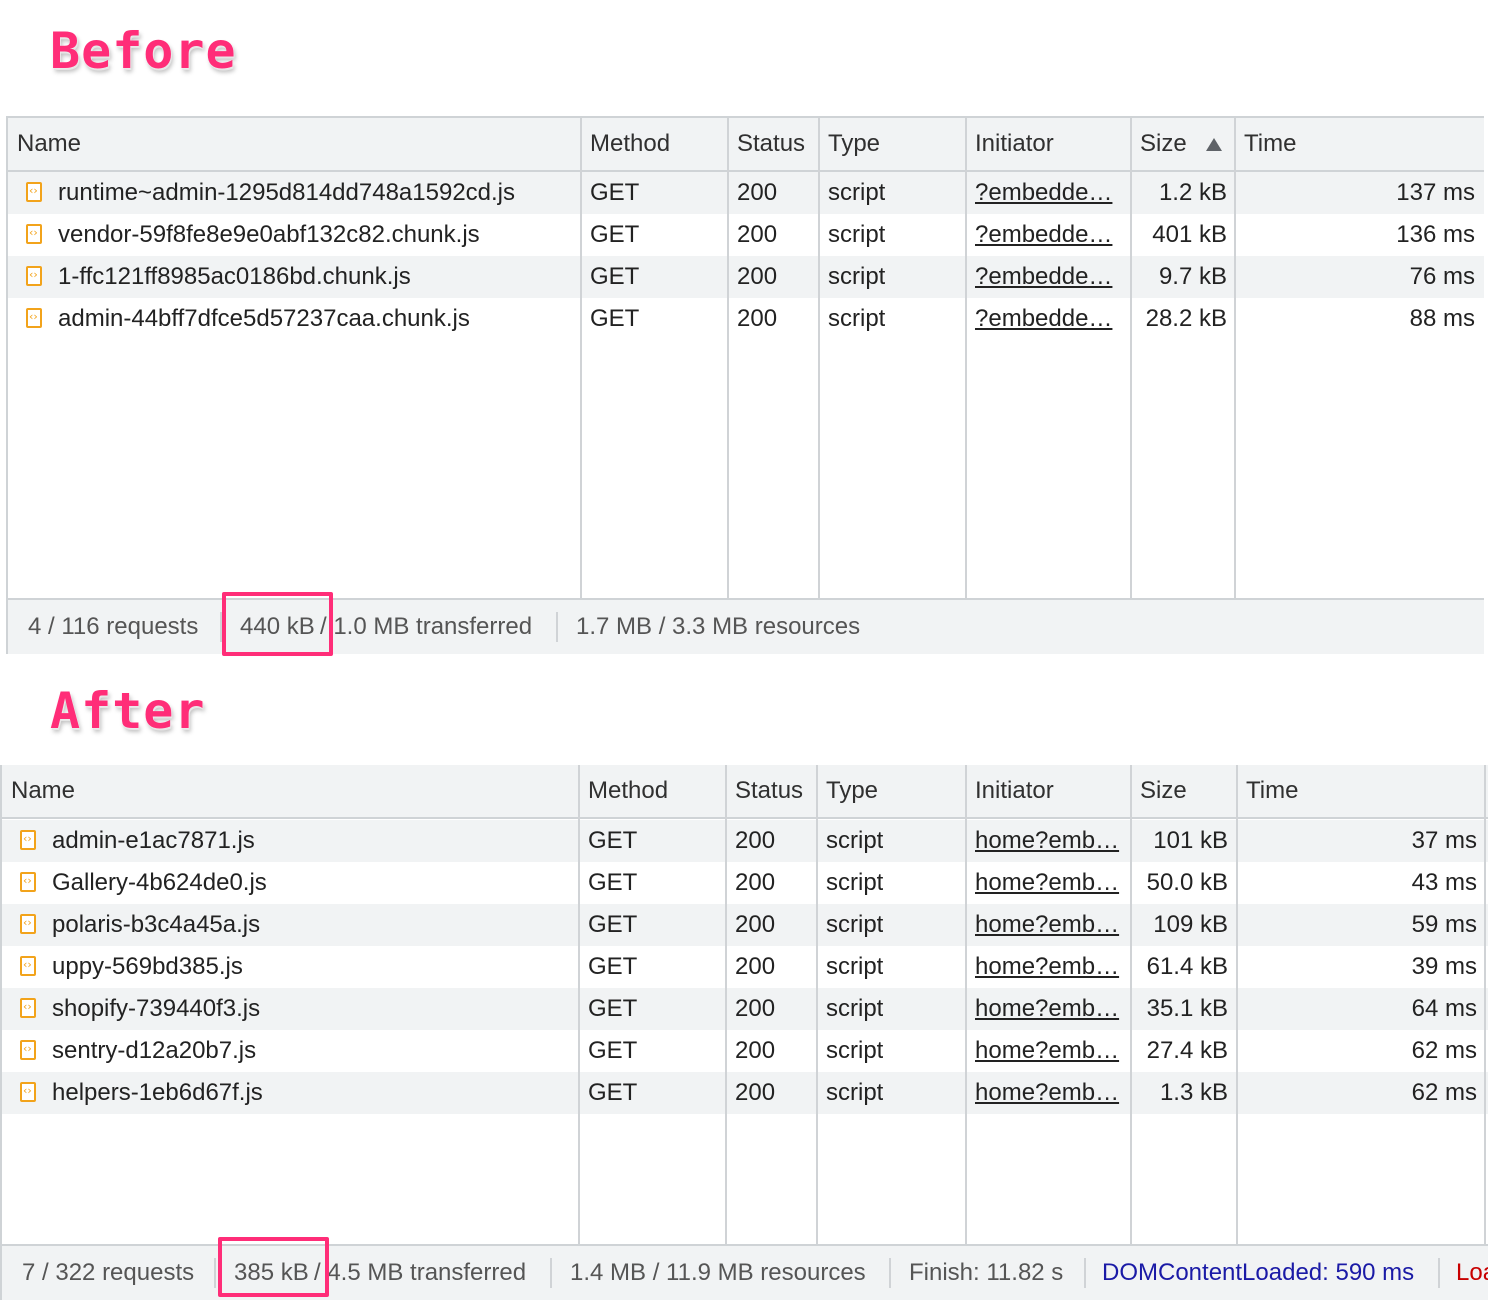 This screenshot has height=1300, width=1488. What do you see at coordinates (1192, 276) in the screenshot?
I see `request-size: 9.7 kB` at bounding box center [1192, 276].